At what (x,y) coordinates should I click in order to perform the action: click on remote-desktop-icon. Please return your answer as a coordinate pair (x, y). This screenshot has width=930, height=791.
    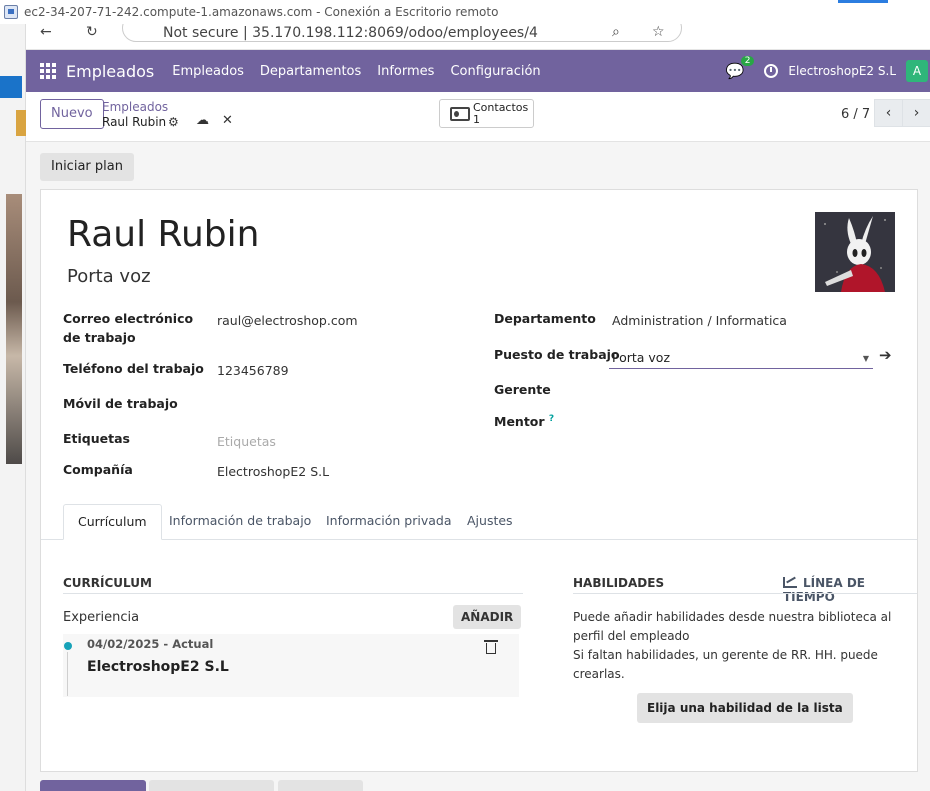
    Looking at the image, I should click on (11, 12).